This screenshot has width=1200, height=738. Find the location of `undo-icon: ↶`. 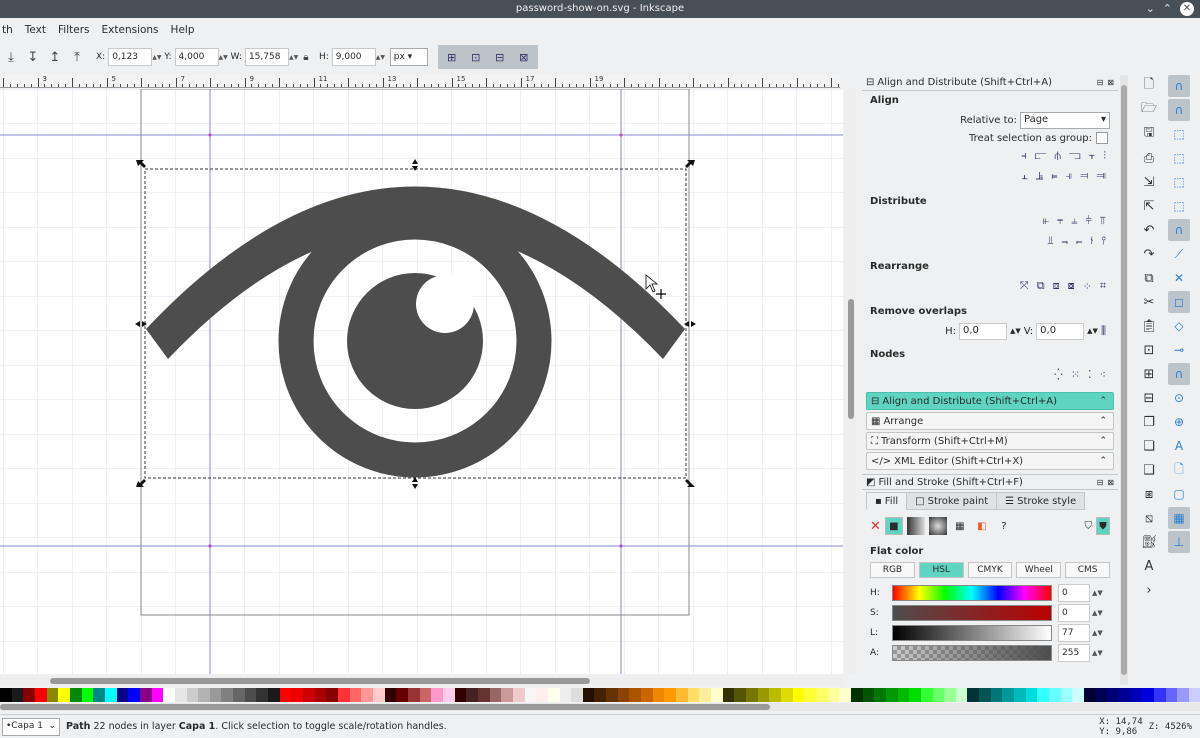

undo-icon: ↶ is located at coordinates (1149, 230).